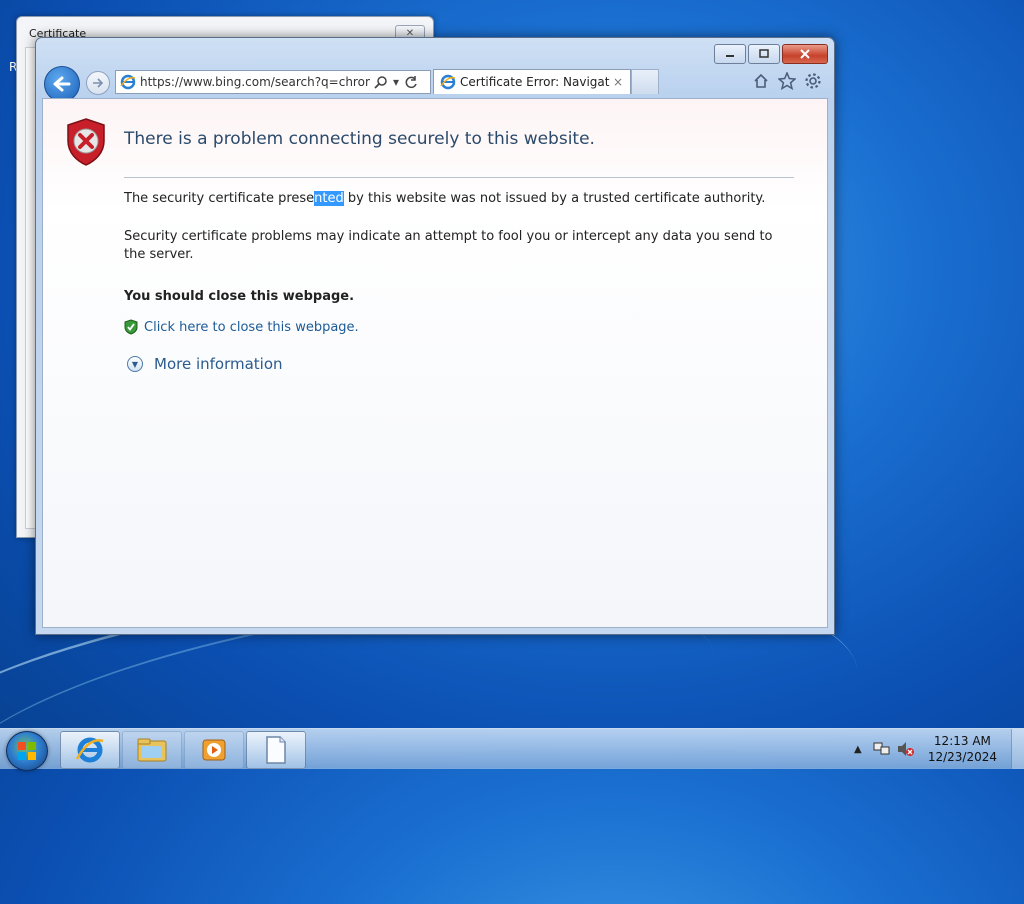 The width and height of the screenshot is (1024, 904). What do you see at coordinates (411, 82) in the screenshot?
I see `refresh-icon` at bounding box center [411, 82].